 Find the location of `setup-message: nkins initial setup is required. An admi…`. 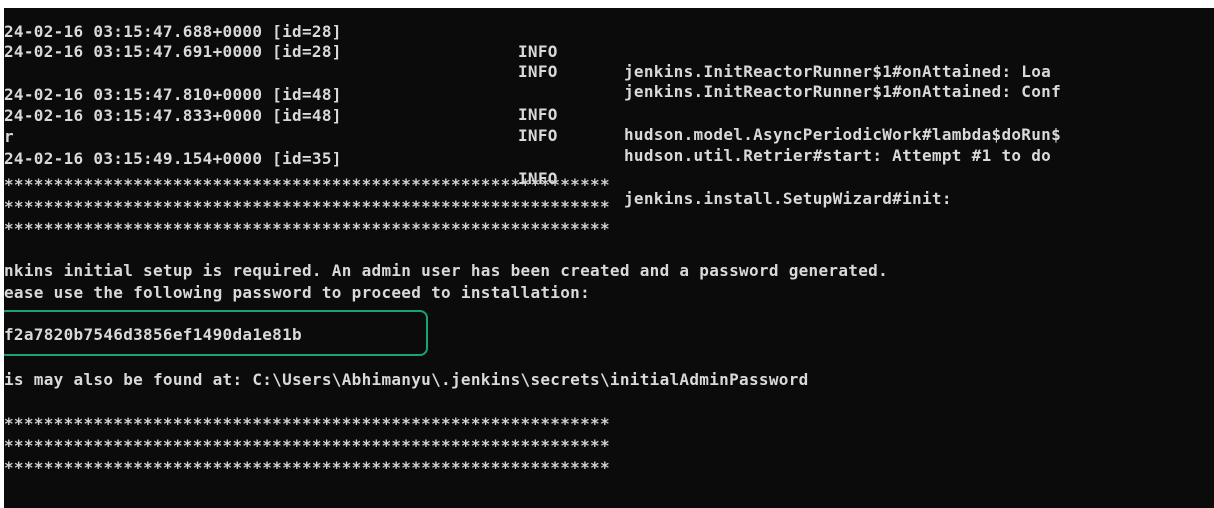

setup-message: nkins initial setup is required. An admi… is located at coordinates (446, 270).